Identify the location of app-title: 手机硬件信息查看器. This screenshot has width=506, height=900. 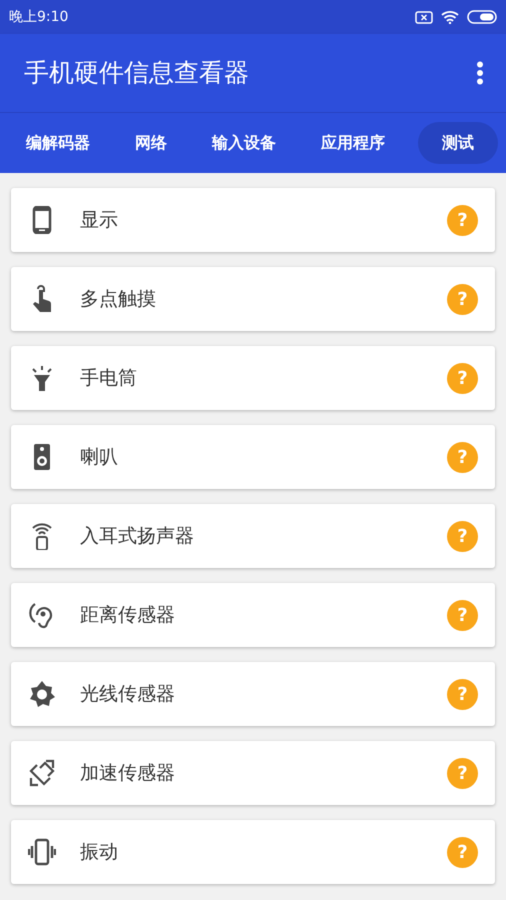
(136, 73).